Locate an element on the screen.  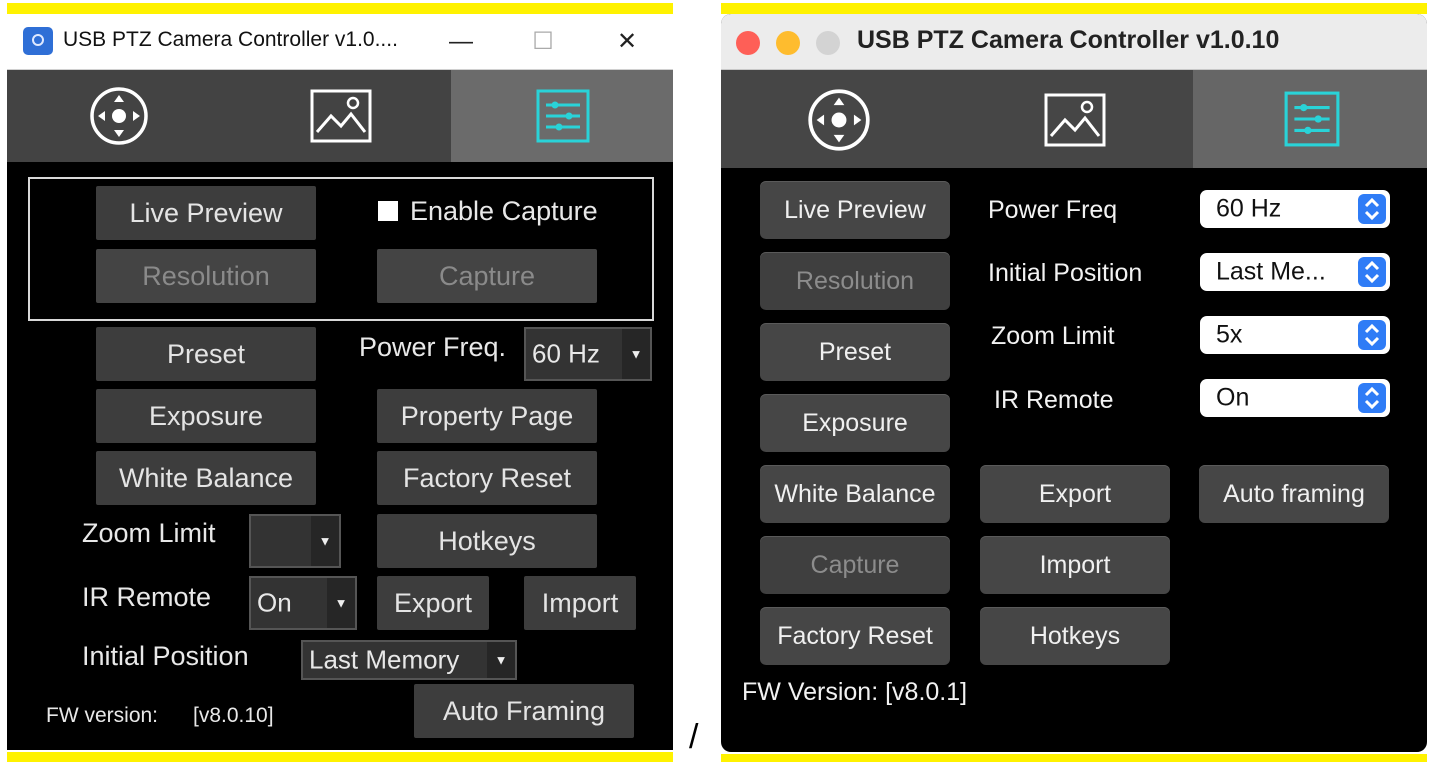
frame-strip-top-left is located at coordinates (340, 8).